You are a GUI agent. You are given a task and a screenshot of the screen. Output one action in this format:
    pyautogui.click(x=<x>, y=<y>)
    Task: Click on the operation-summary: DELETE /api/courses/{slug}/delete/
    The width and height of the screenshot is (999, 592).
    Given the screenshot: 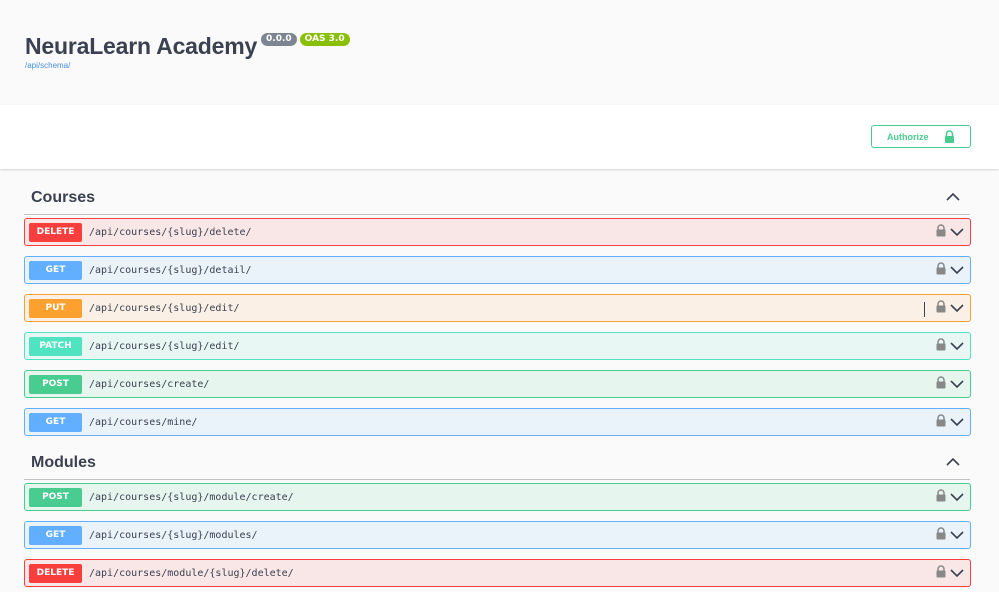 What is the action you would take?
    pyautogui.click(x=497, y=232)
    